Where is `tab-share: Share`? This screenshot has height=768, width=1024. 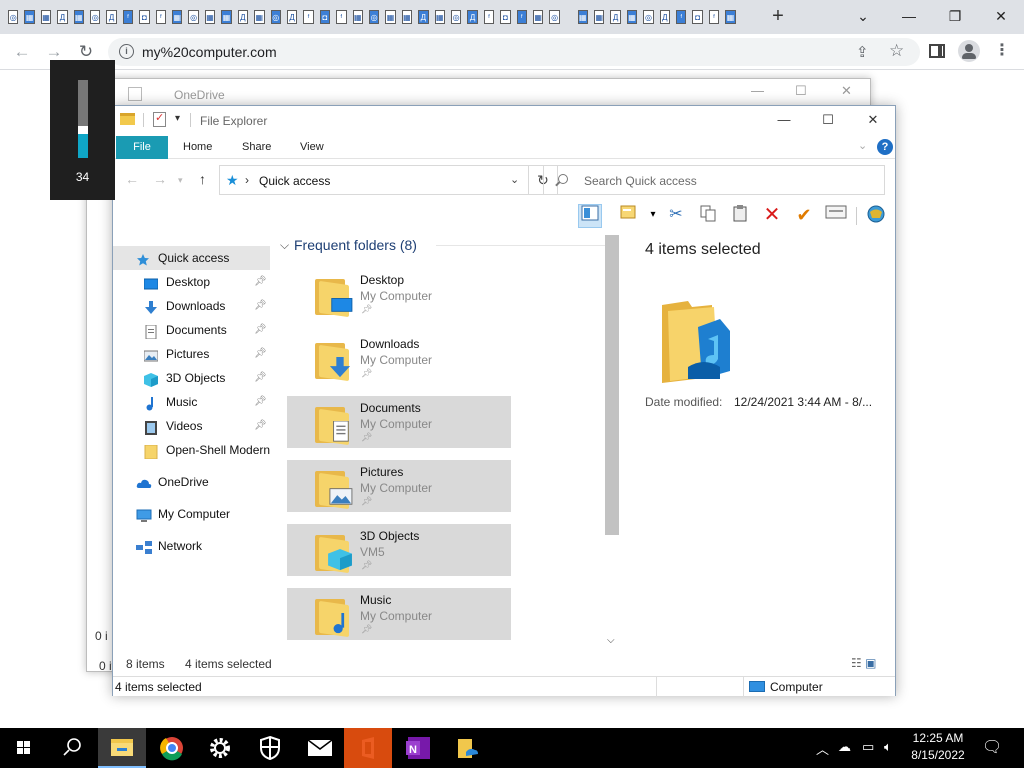 tab-share: Share is located at coordinates (256, 147).